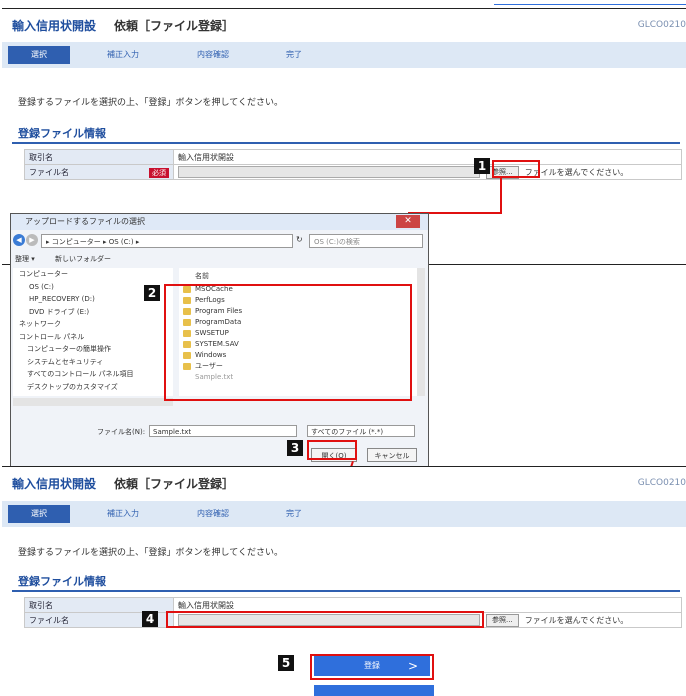 This screenshot has width=686, height=696. I want to click on organize-menu: 整理 ▾, so click(25, 259).